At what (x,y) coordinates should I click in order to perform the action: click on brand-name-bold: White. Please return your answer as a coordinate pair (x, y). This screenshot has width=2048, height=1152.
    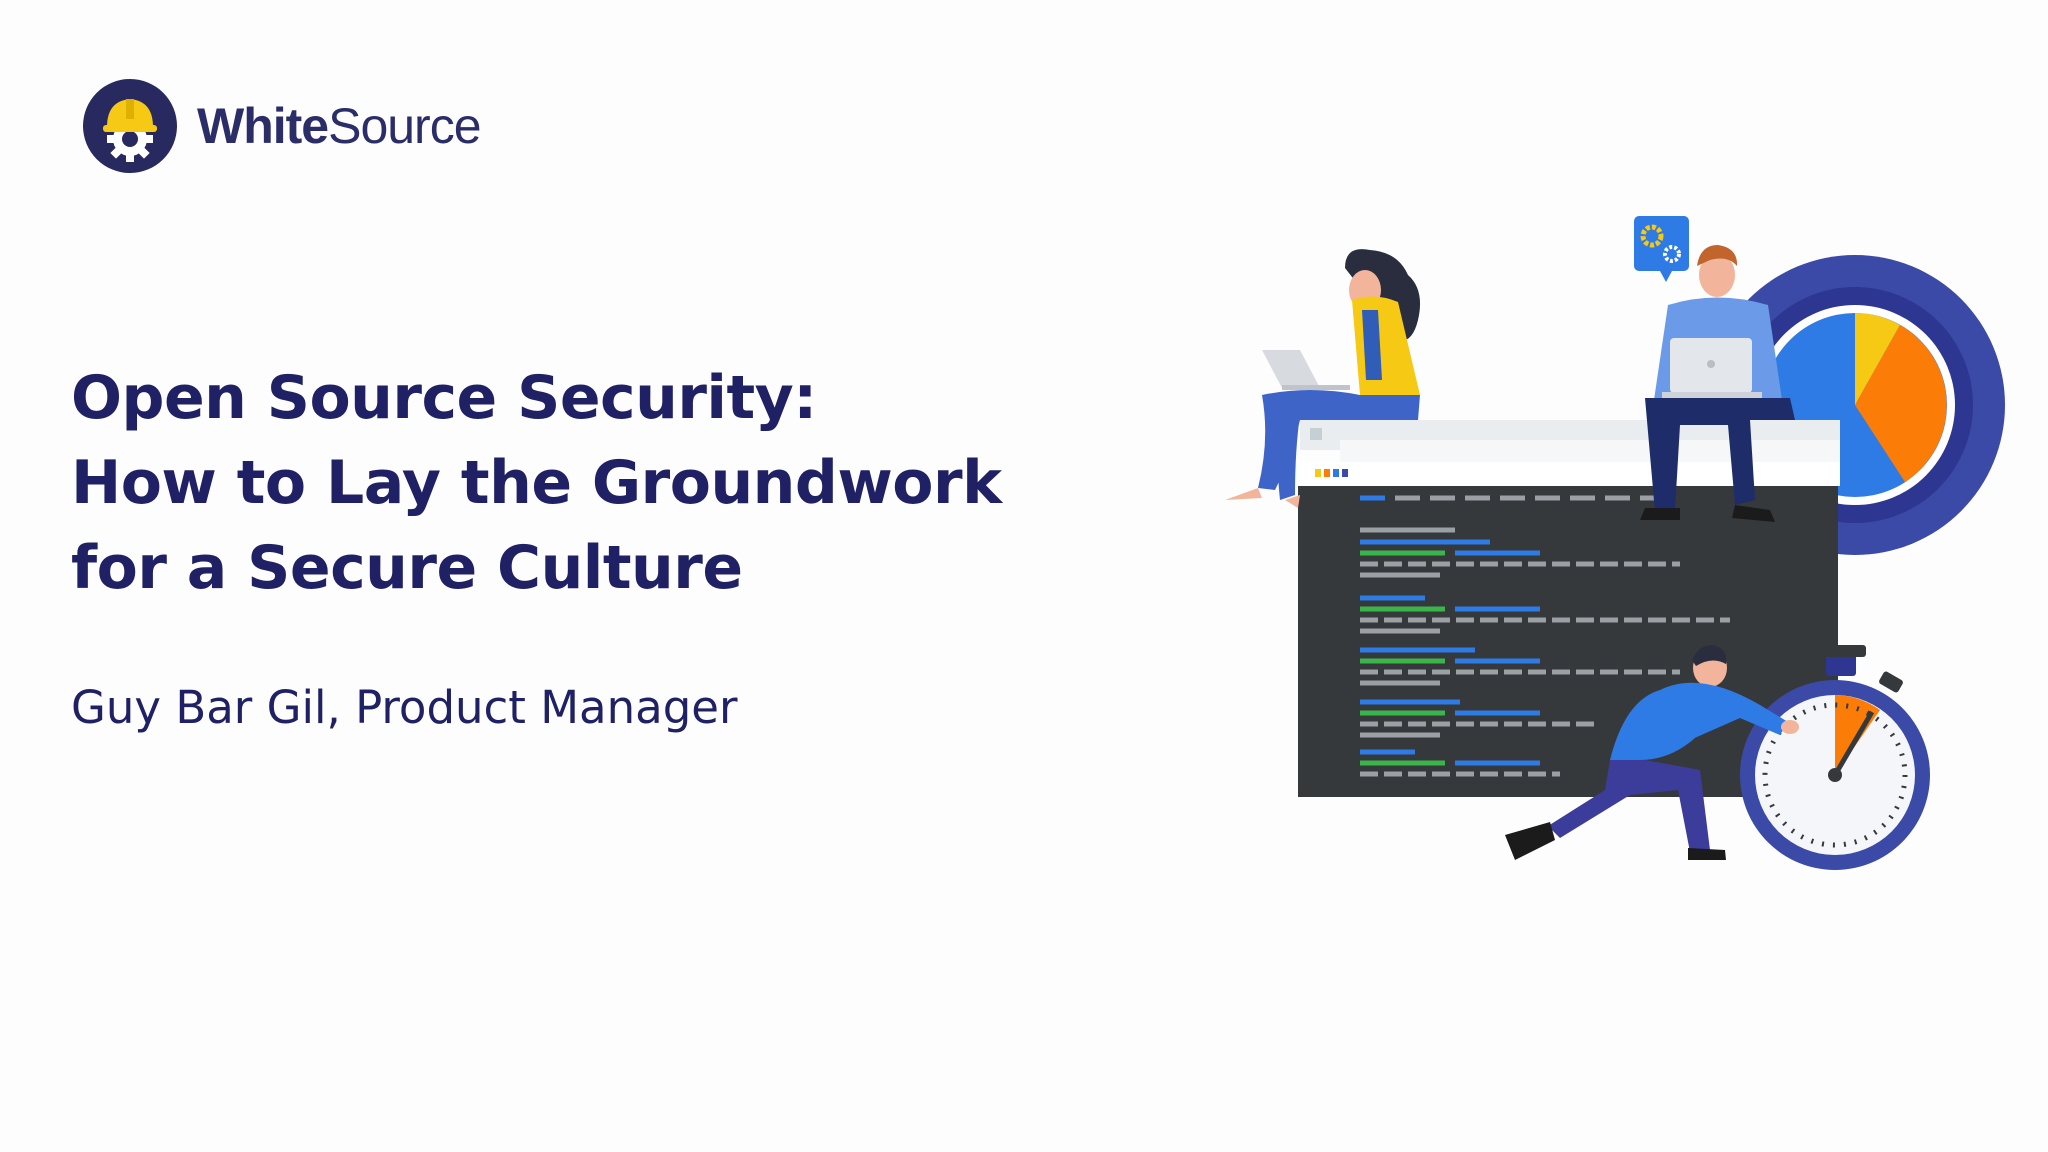
    Looking at the image, I should click on (263, 126).